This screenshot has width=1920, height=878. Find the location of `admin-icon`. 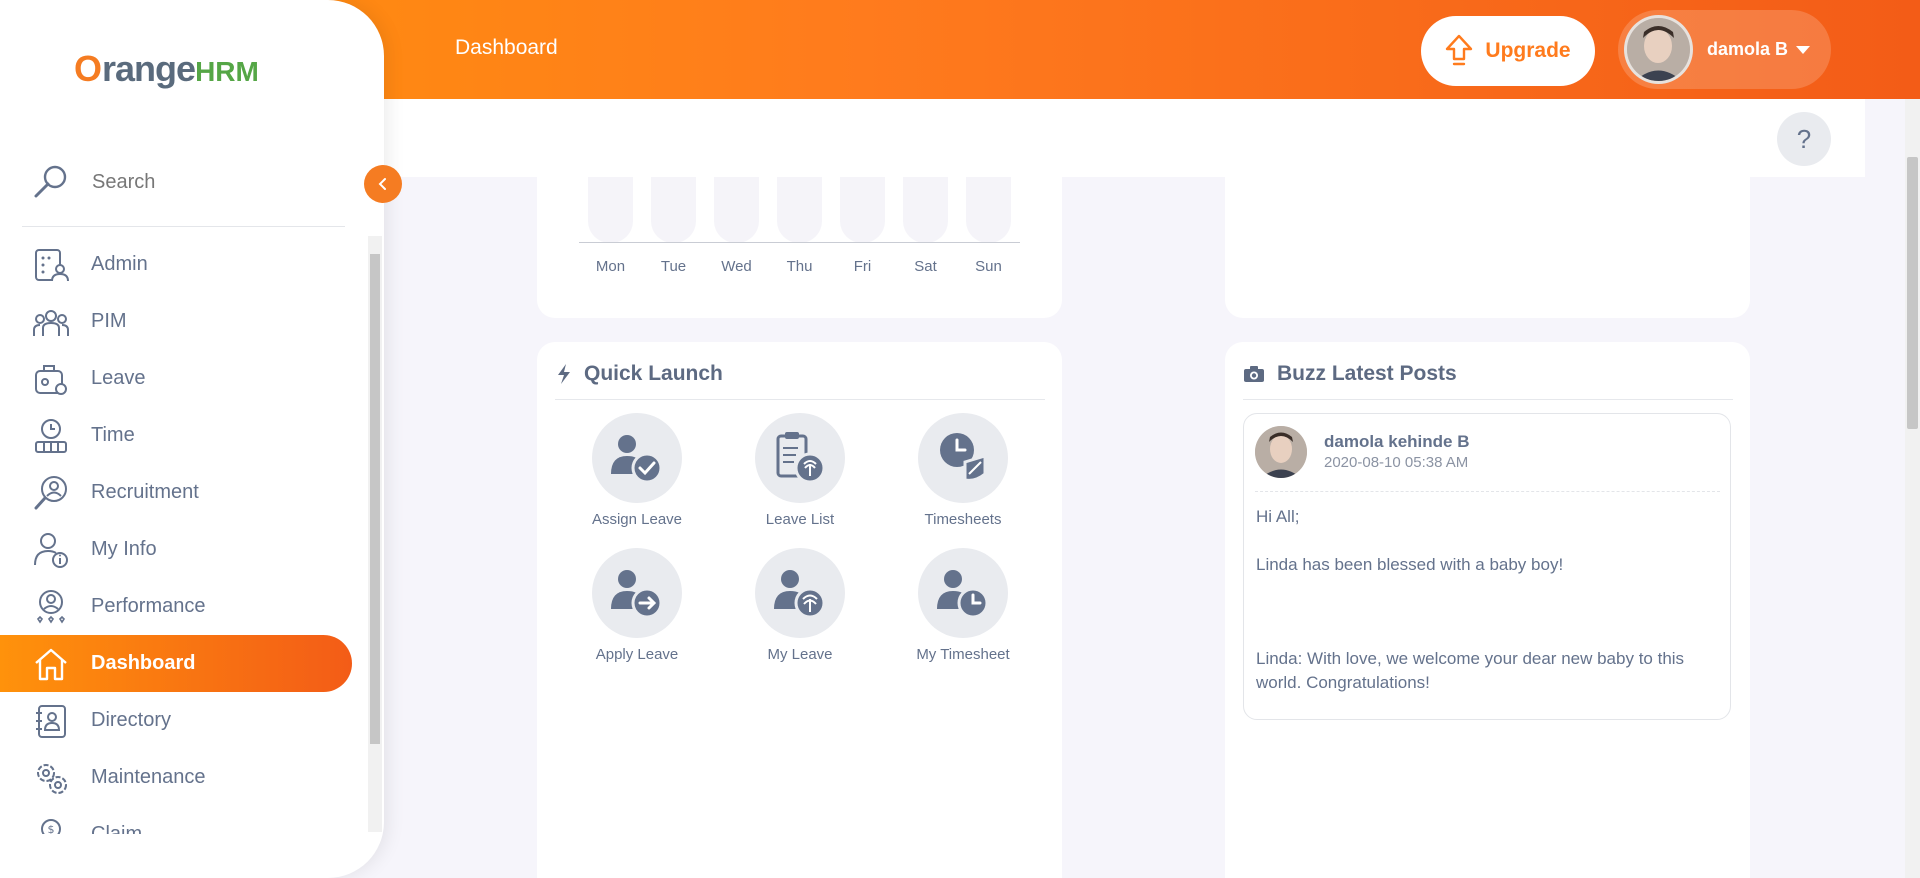

admin-icon is located at coordinates (52, 264).